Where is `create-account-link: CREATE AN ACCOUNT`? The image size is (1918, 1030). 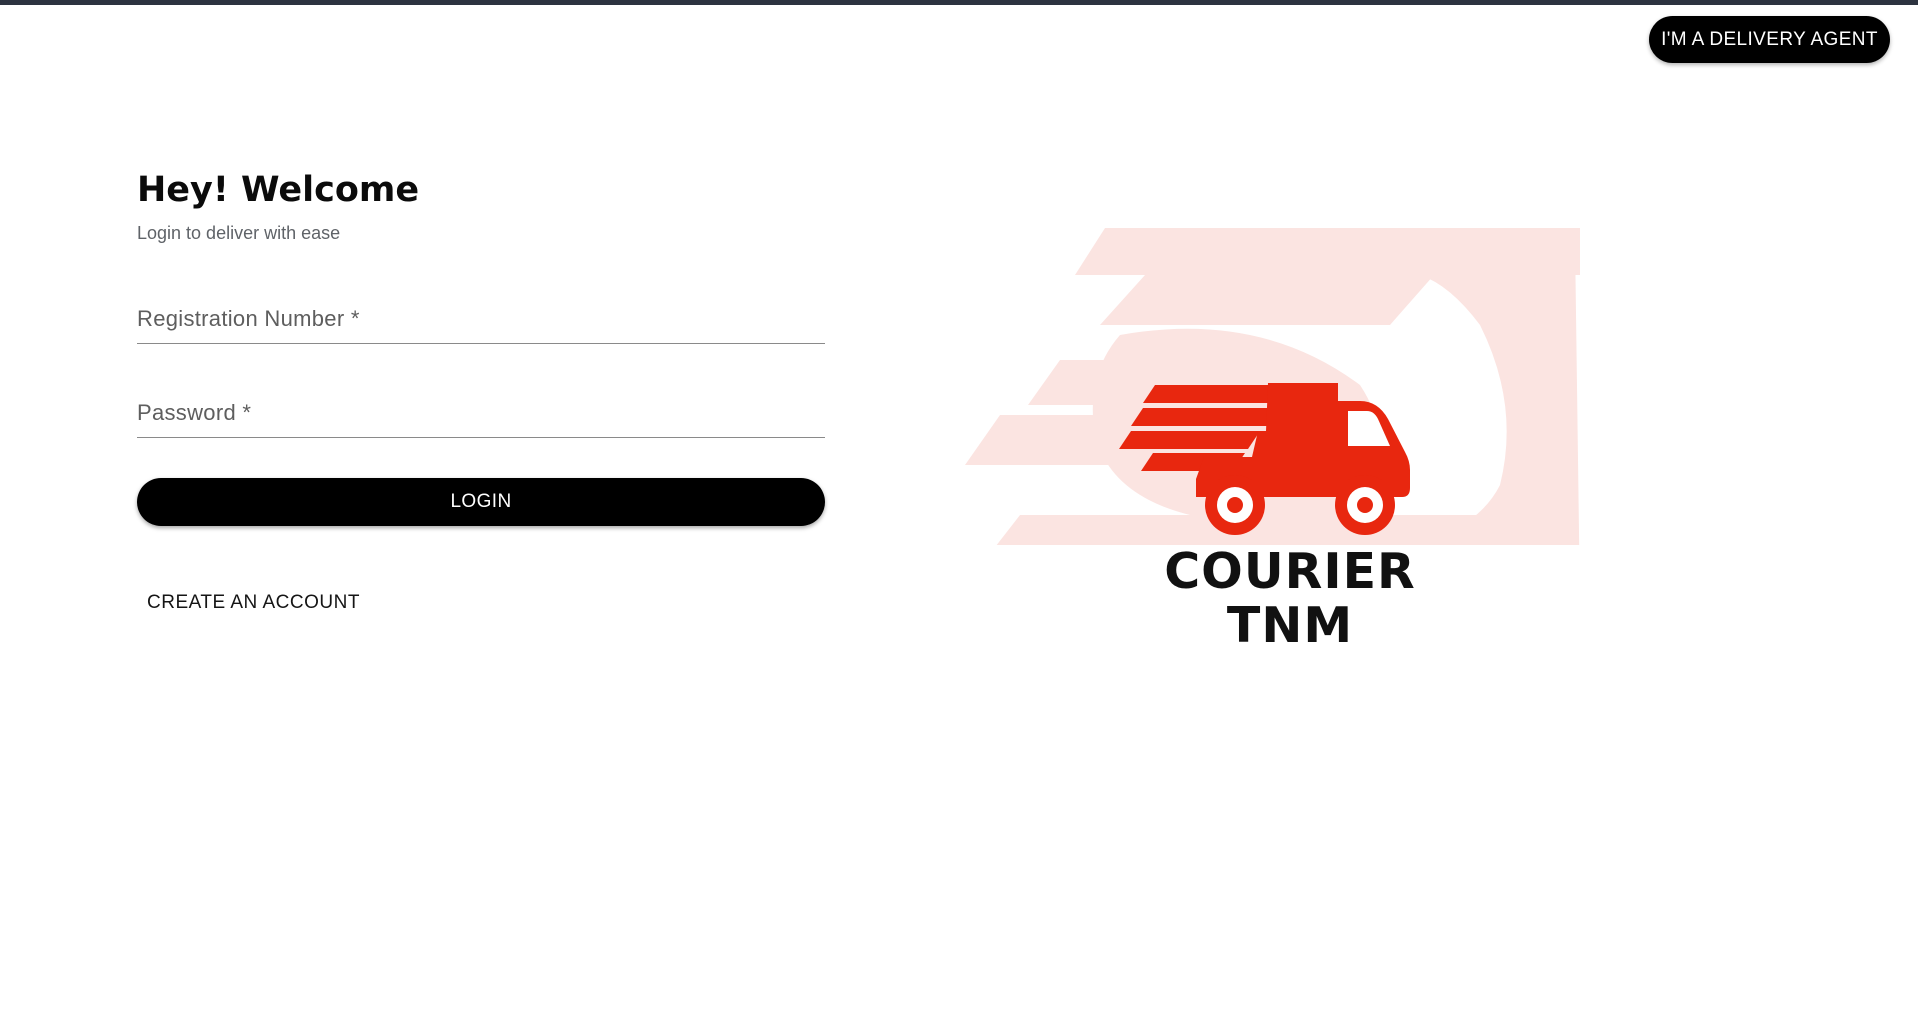 create-account-link: CREATE AN ACCOUNT is located at coordinates (253, 603).